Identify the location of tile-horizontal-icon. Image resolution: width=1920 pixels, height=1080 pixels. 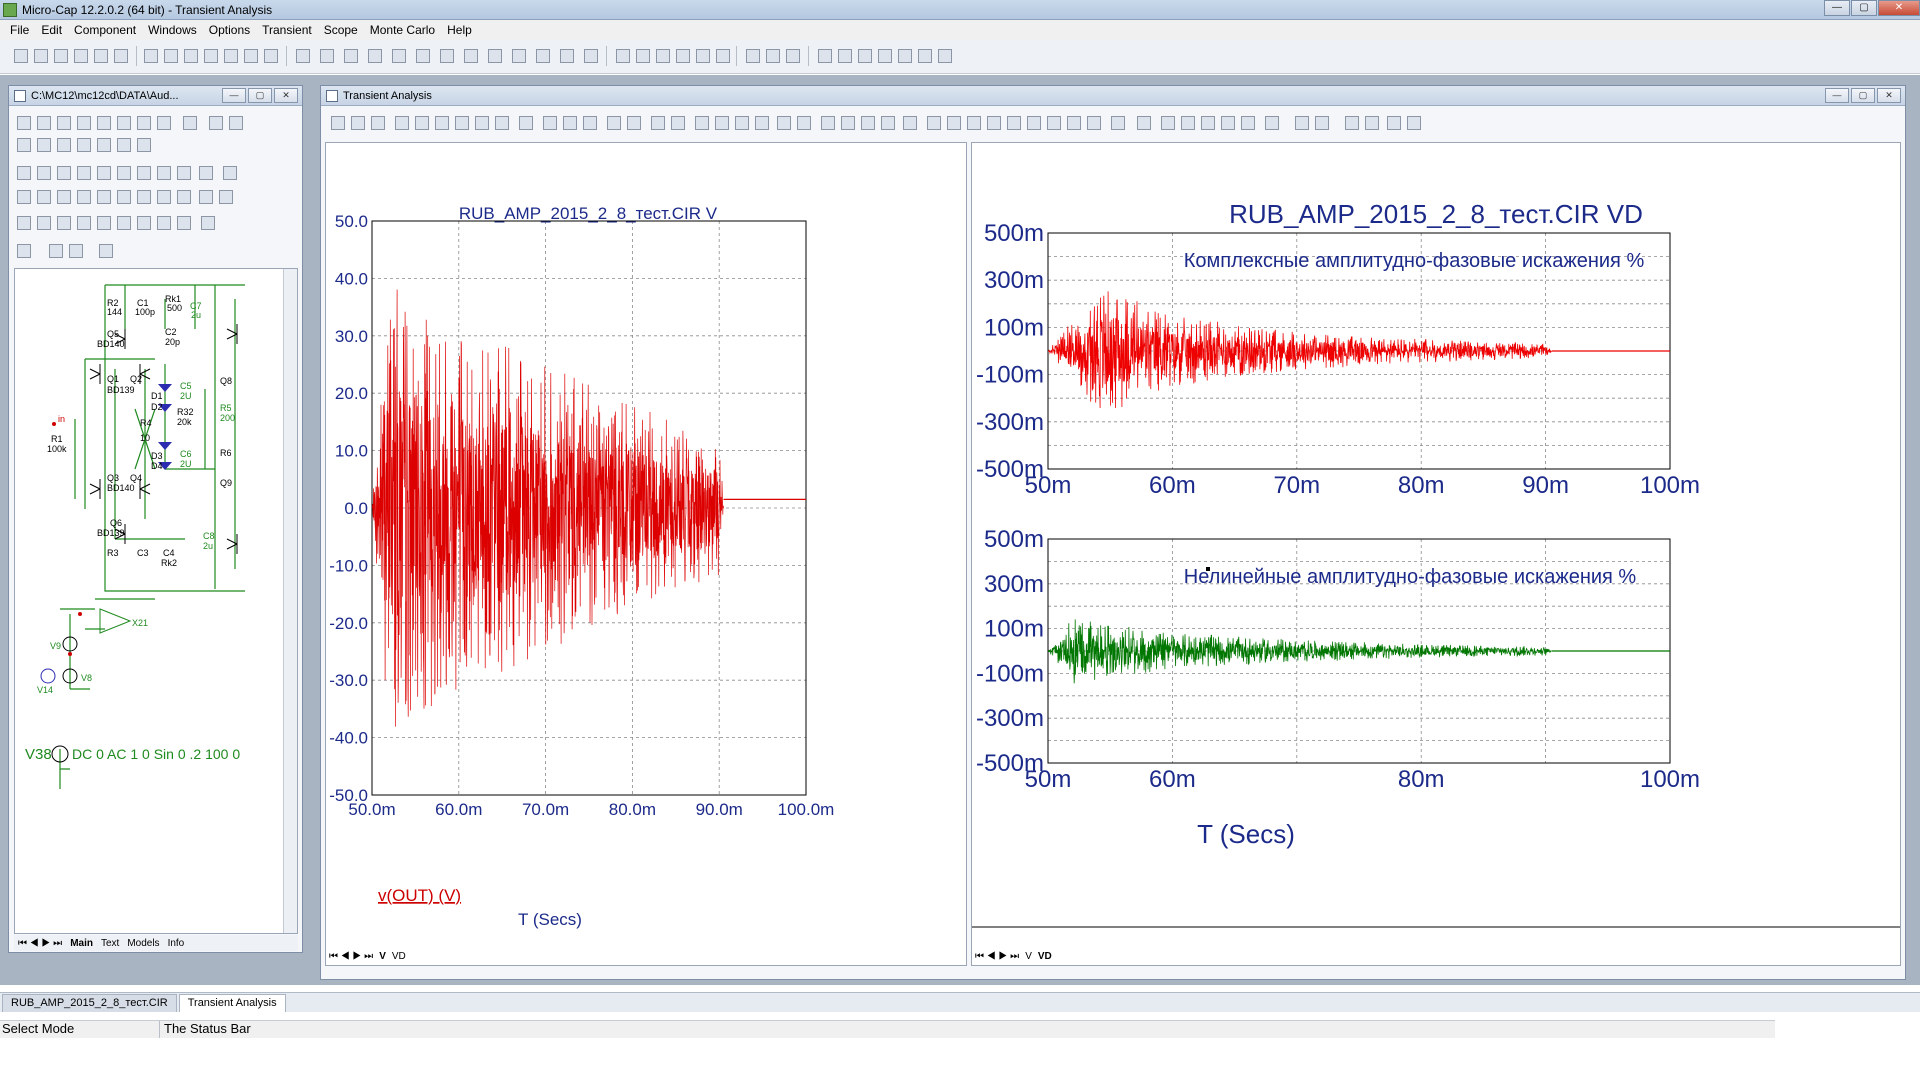
(663, 56).